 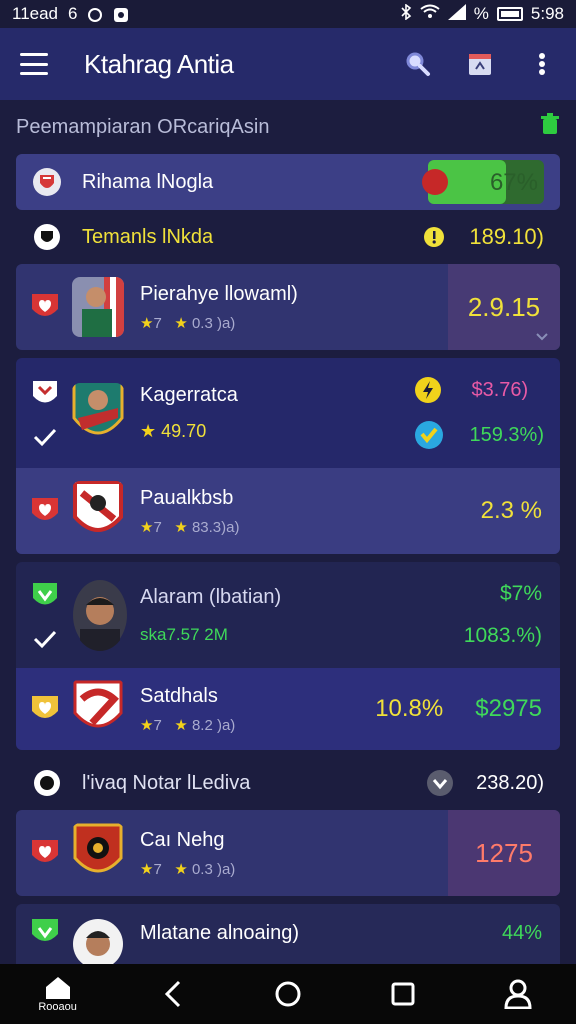 I want to click on highlight-progress: 67%, so click(x=483, y=182).